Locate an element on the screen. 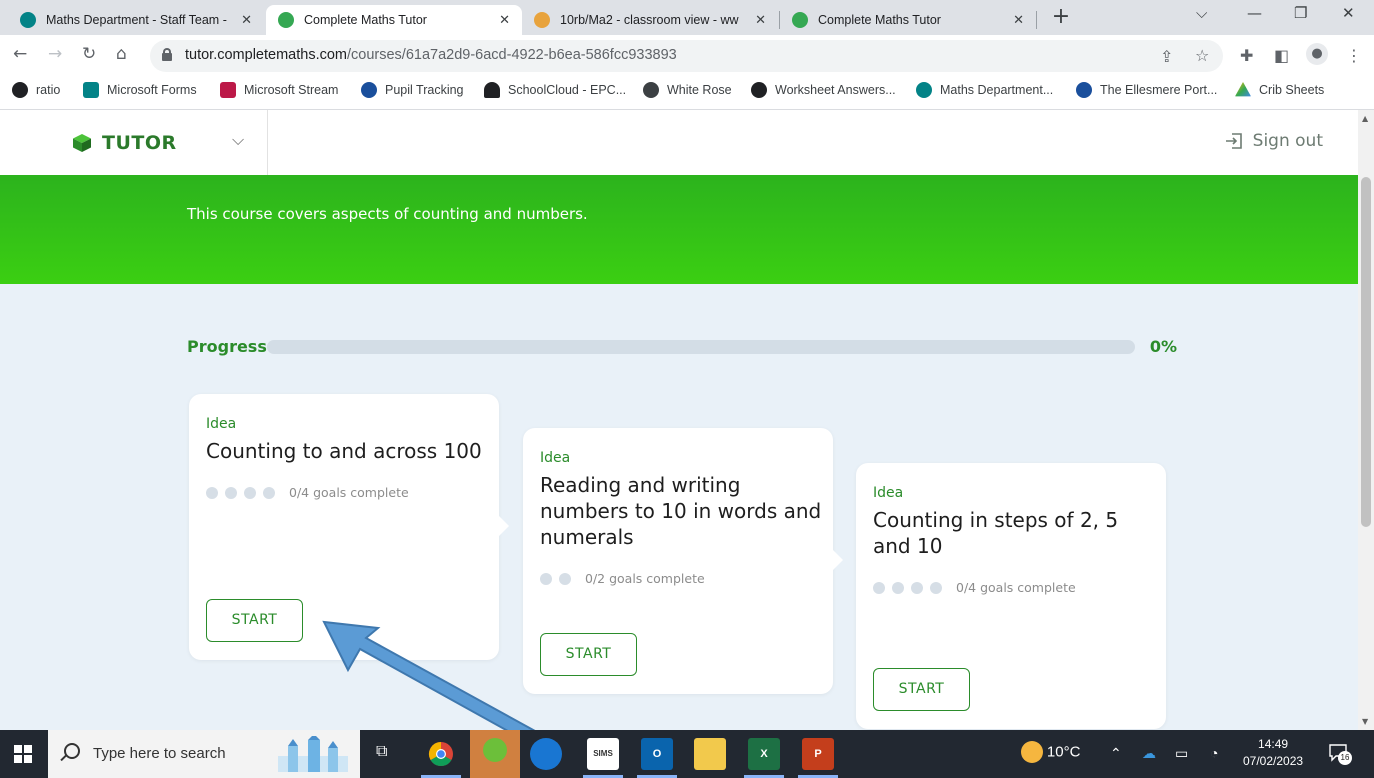 Image resolution: width=1374 pixels, height=778 pixels. chrome-icon is located at coordinates (441, 754).